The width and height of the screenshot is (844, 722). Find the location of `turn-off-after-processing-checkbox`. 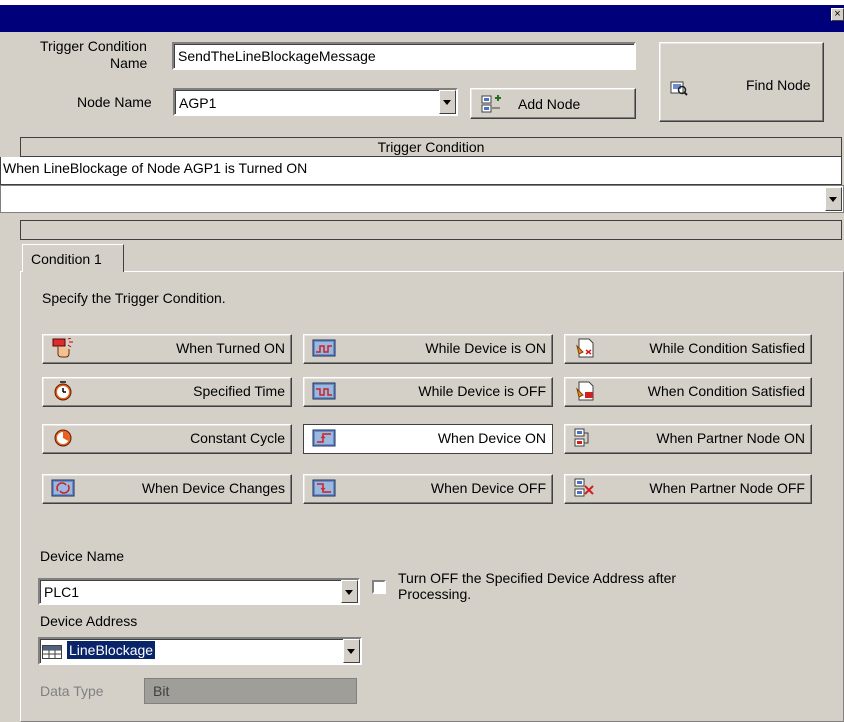

turn-off-after-processing-checkbox is located at coordinates (379, 587).